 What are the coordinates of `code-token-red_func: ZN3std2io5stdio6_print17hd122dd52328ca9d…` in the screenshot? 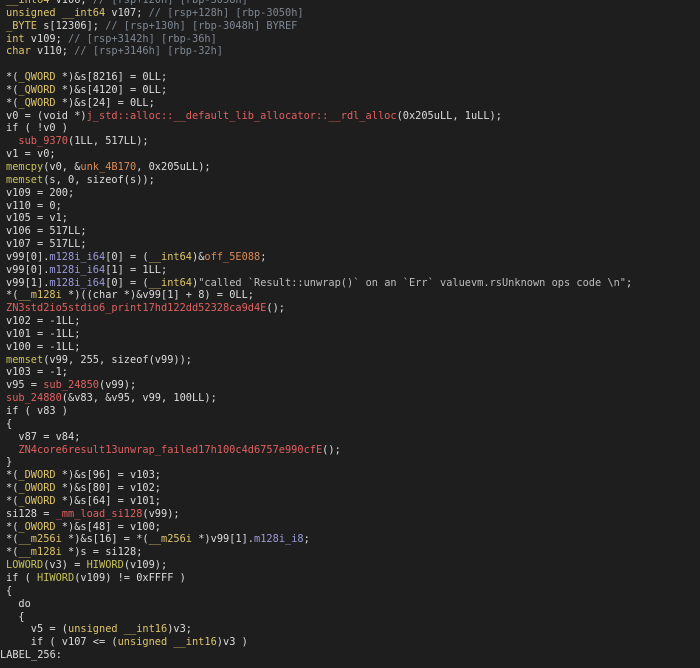 It's located at (136, 308).